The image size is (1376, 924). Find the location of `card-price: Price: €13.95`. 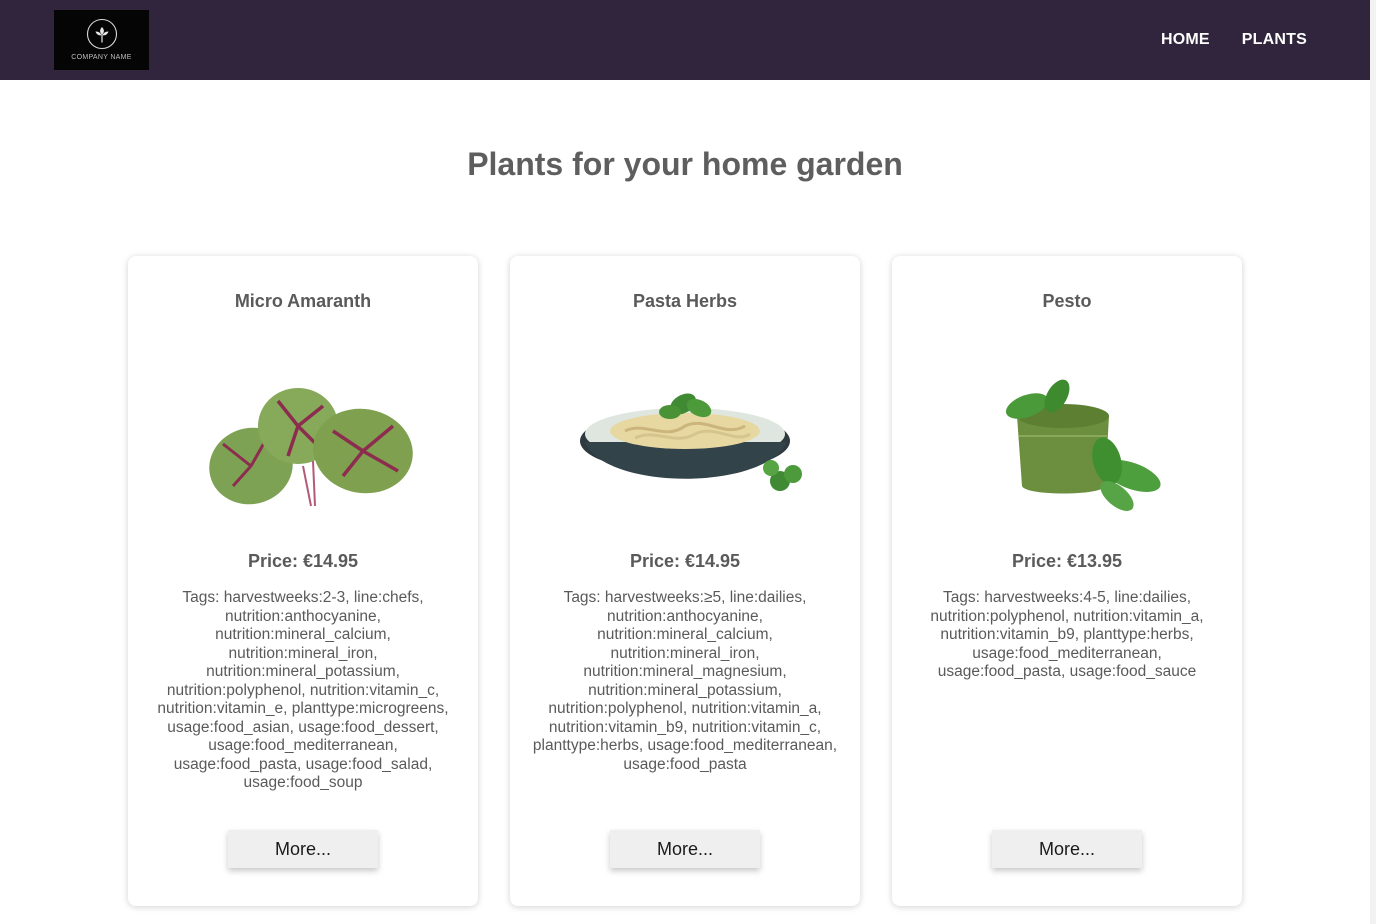

card-price: Price: €13.95 is located at coordinates (1067, 561).